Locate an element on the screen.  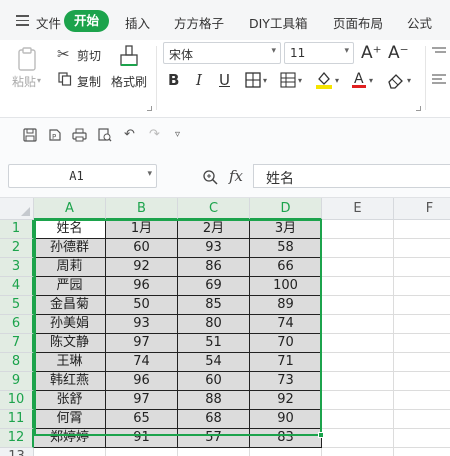
cell-b5: 50 is located at coordinates (142, 305).